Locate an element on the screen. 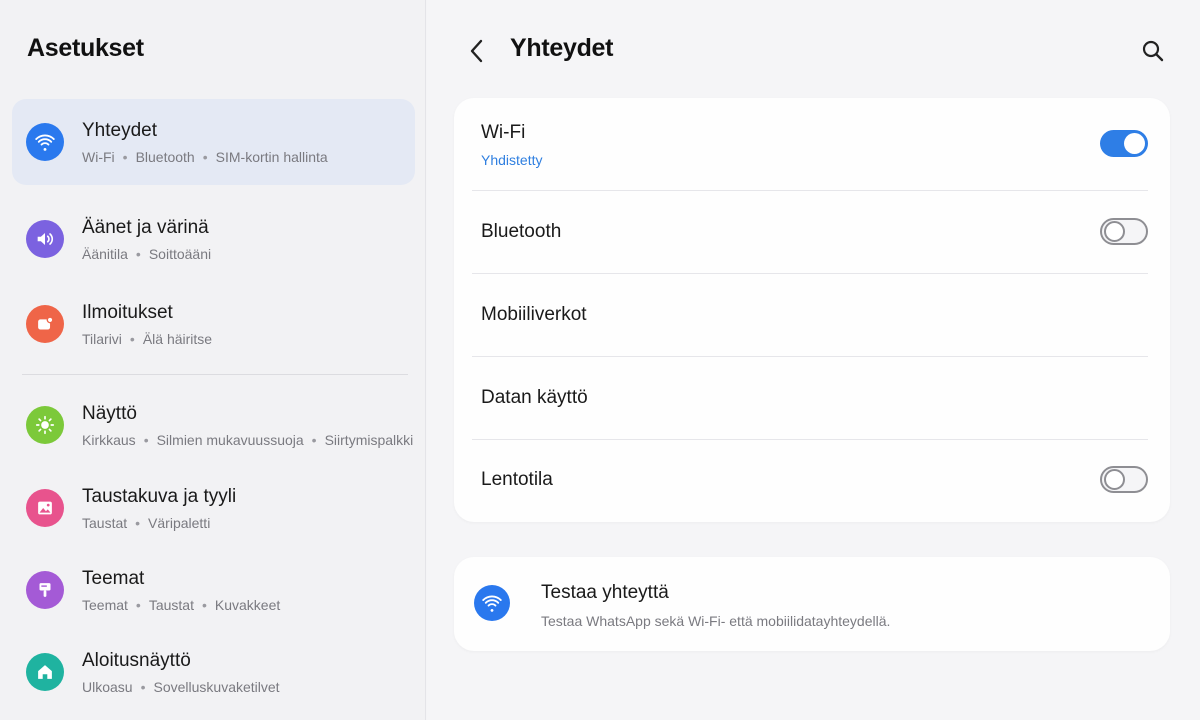  sidebar-item-title: Taustakuva ja tyyli is located at coordinates (159, 496).